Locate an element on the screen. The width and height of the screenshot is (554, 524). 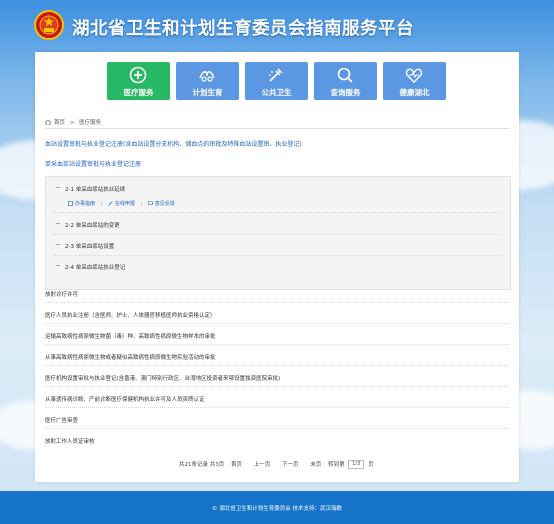
nav-label: 公共卫生 is located at coordinates (276, 92).